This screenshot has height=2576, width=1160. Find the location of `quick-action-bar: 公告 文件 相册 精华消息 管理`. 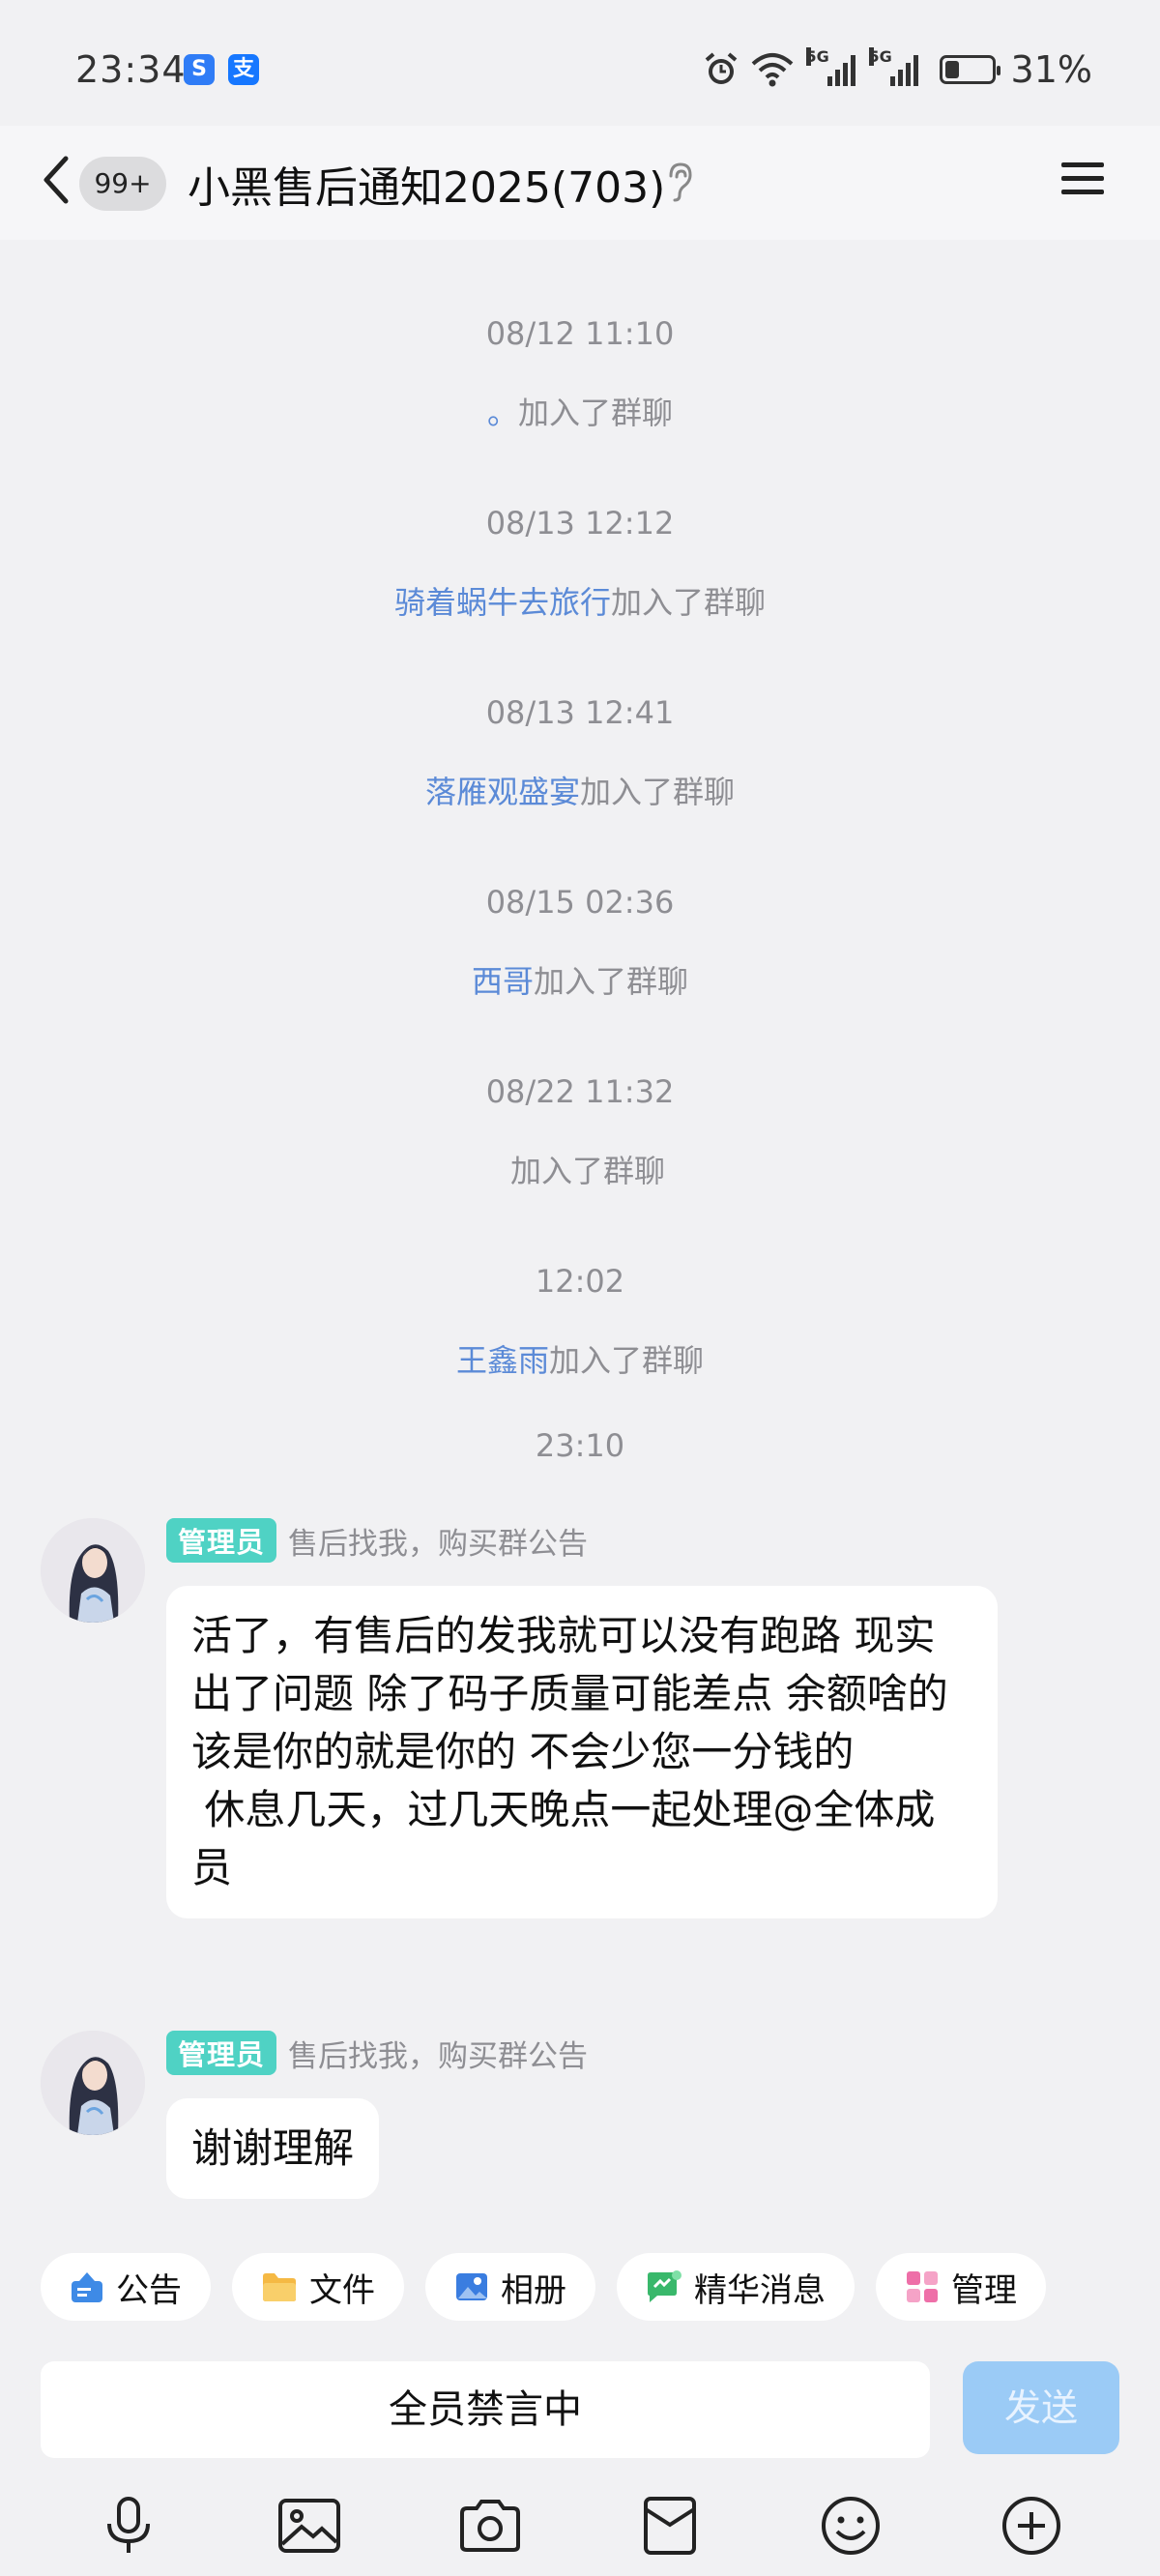

quick-action-bar: 公告 文件 相册 精华消息 管理 is located at coordinates (580, 2301).